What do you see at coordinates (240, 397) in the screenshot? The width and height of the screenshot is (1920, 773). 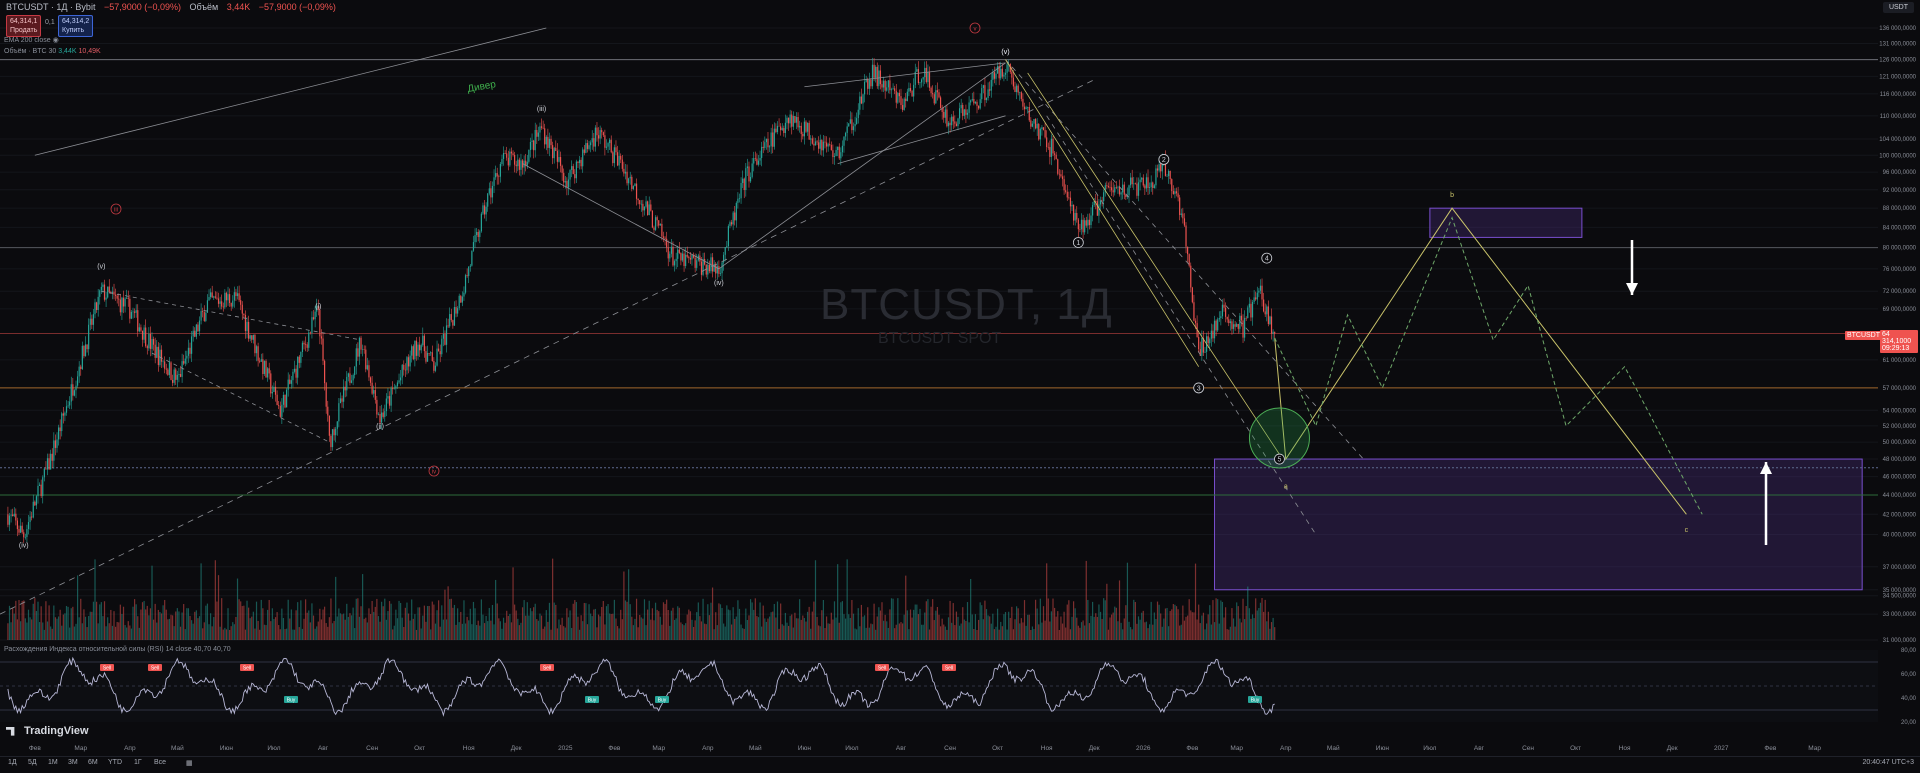 I see `wedge-lower-line` at bounding box center [240, 397].